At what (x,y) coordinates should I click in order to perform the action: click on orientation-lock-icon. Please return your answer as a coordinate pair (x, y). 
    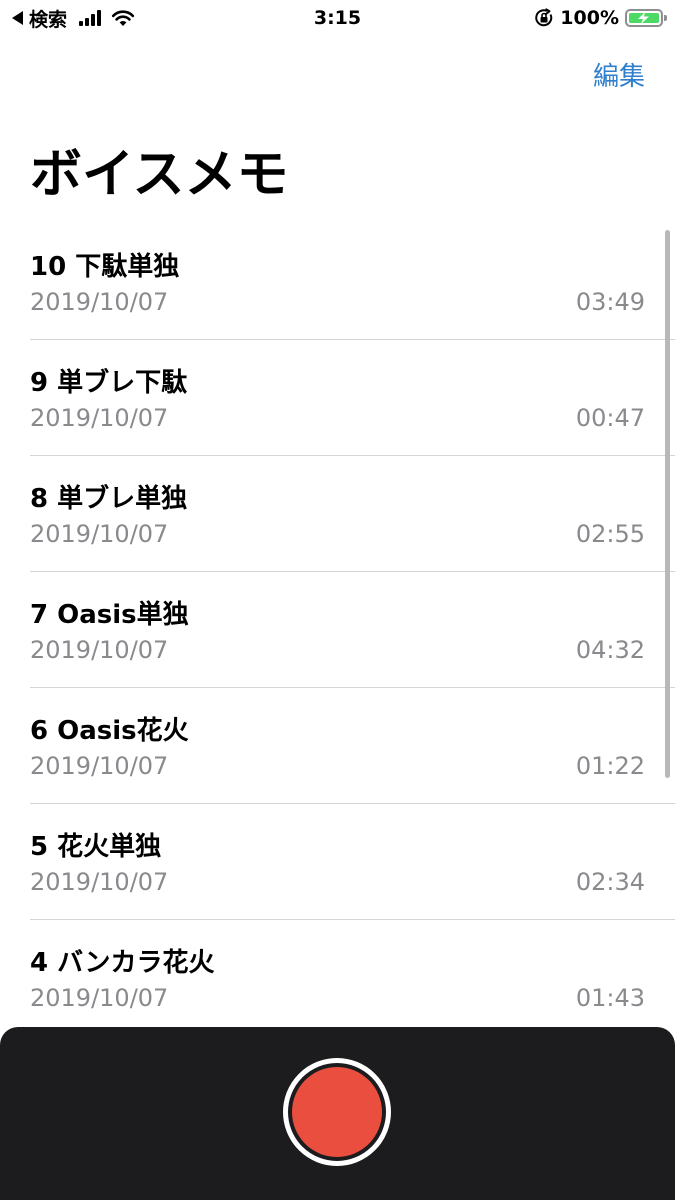
    Looking at the image, I should click on (544, 17).